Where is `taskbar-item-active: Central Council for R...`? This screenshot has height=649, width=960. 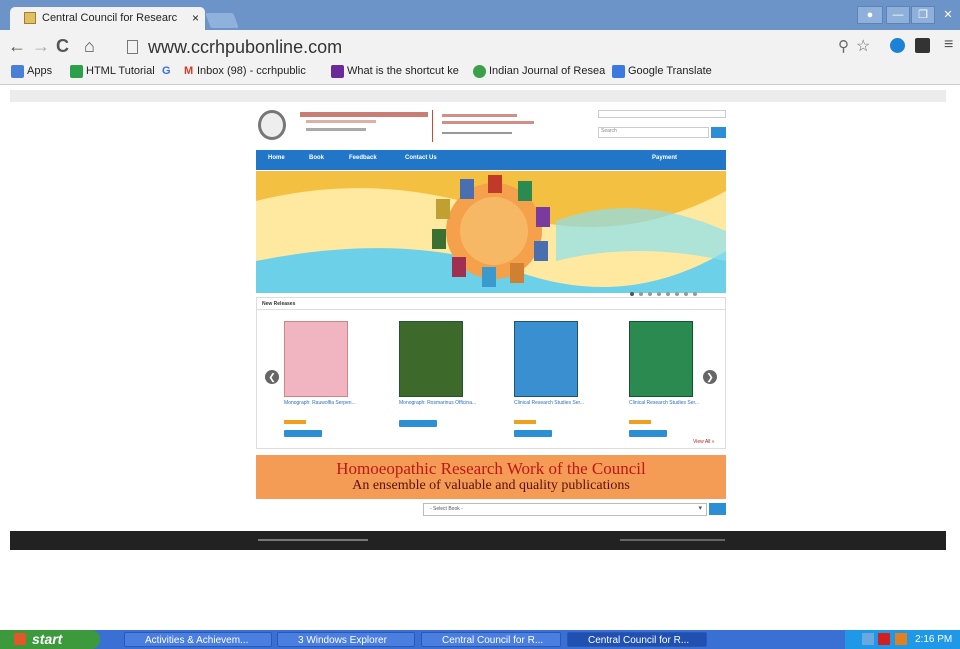 taskbar-item-active: Central Council for R... is located at coordinates (637, 639).